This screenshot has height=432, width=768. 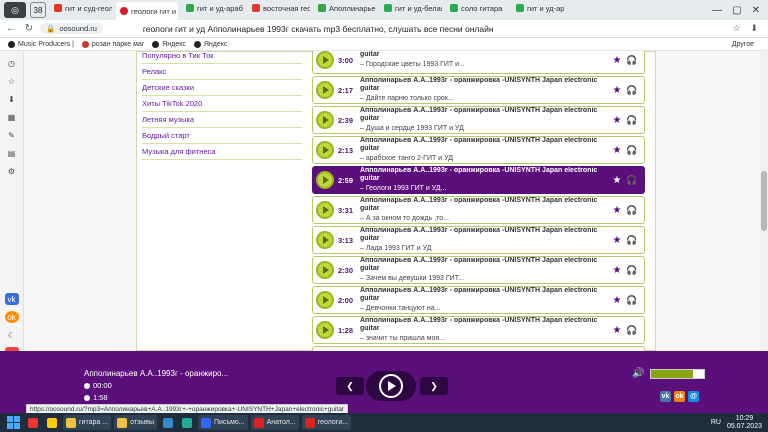 I want to click on genre-menu-item: Детские сказки, so click(x=222, y=88).